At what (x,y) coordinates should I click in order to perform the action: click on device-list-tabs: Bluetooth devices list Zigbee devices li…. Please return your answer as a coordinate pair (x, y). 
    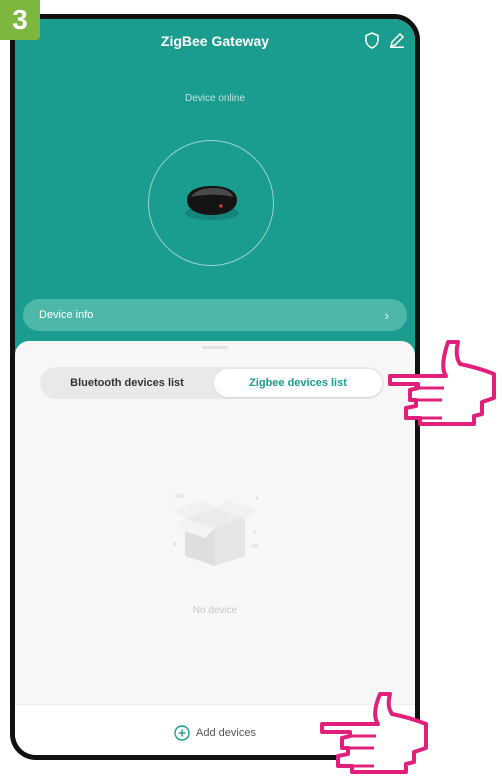
    Looking at the image, I should click on (212, 383).